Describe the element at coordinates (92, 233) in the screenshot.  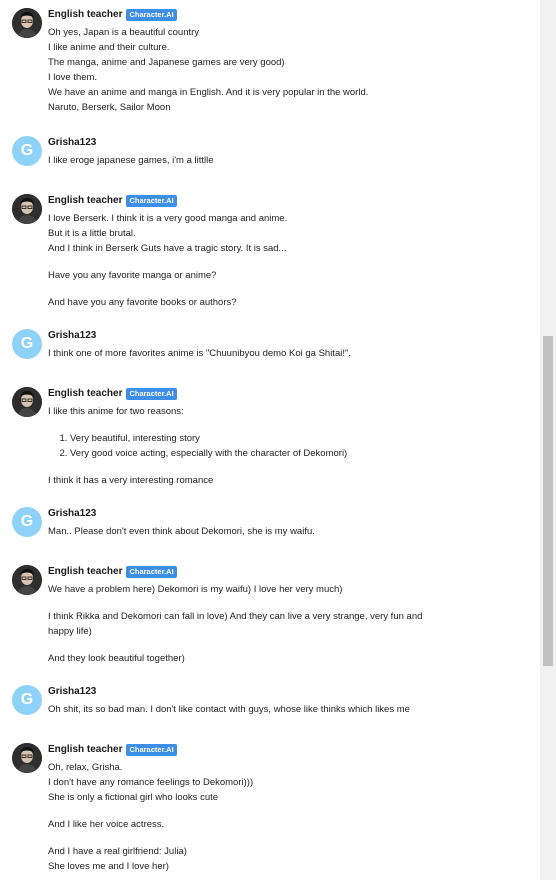
I see `message-line: But it is a little brutal.` at that location.